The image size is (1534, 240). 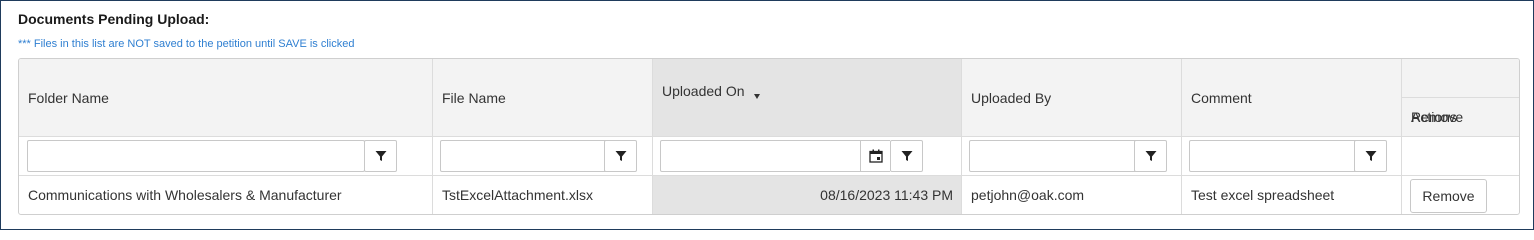 What do you see at coordinates (703, 91) in the screenshot?
I see `header-label: Uploaded On` at bounding box center [703, 91].